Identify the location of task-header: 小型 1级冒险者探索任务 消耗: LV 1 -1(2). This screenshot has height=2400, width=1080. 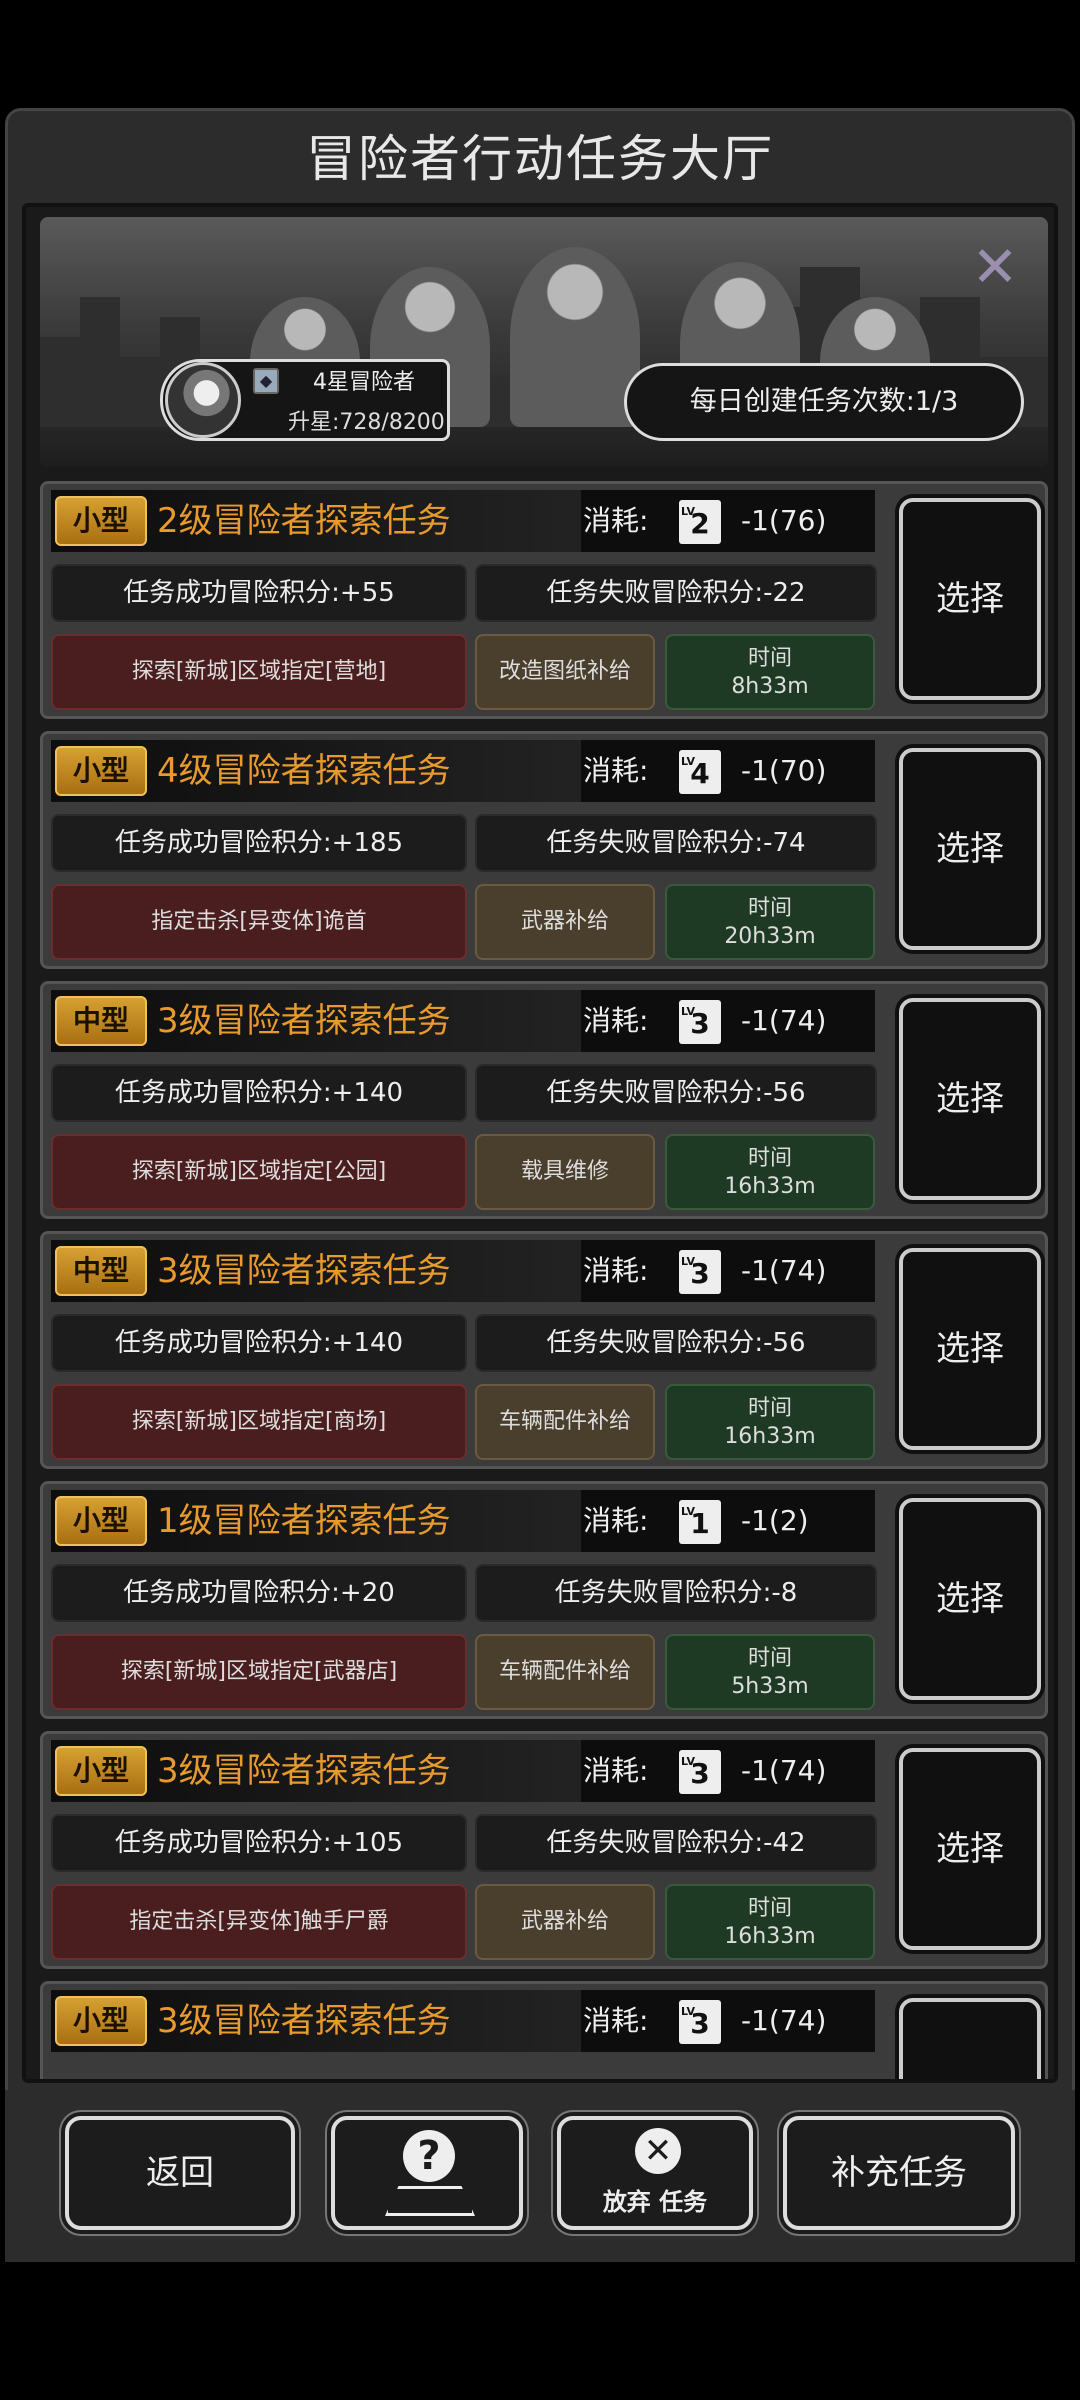
(463, 1521).